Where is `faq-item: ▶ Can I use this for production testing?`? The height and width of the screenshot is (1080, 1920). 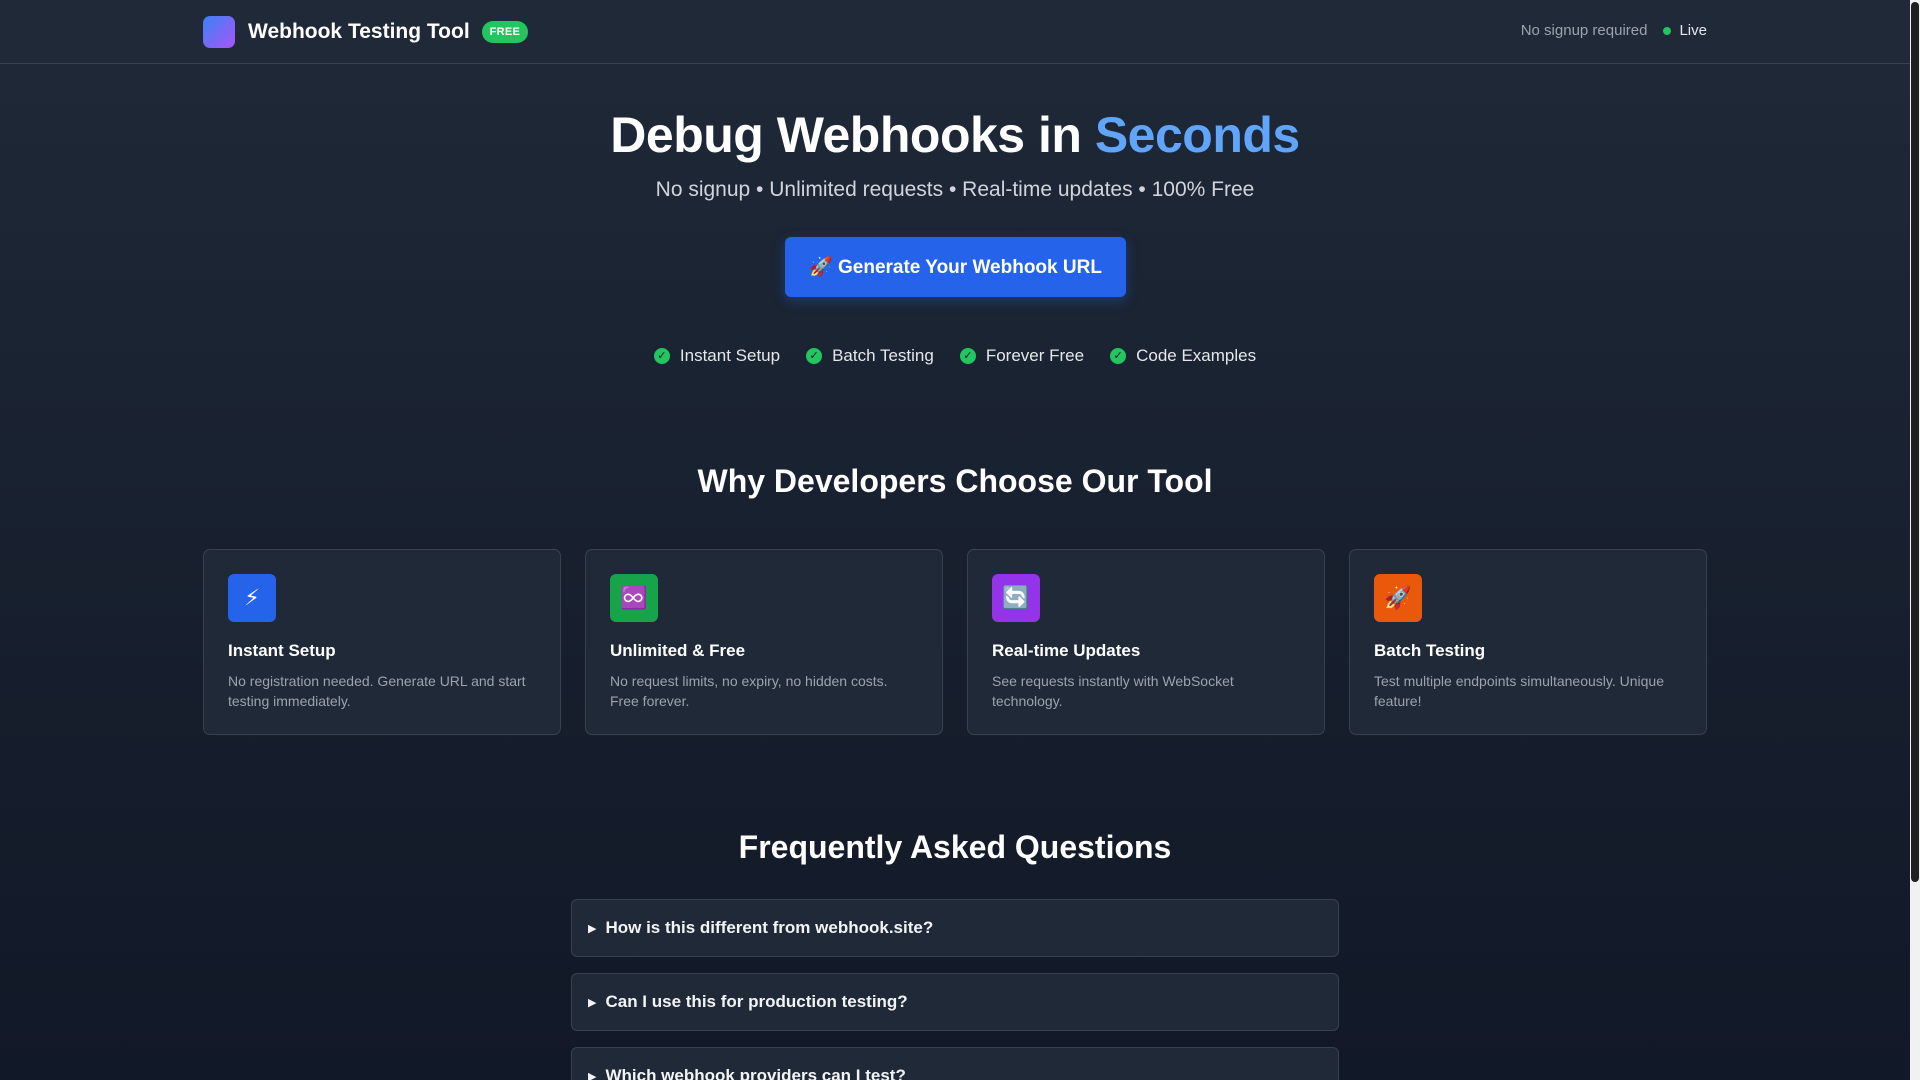 faq-item: ▶ Can I use this for production testing? is located at coordinates (955, 1002).